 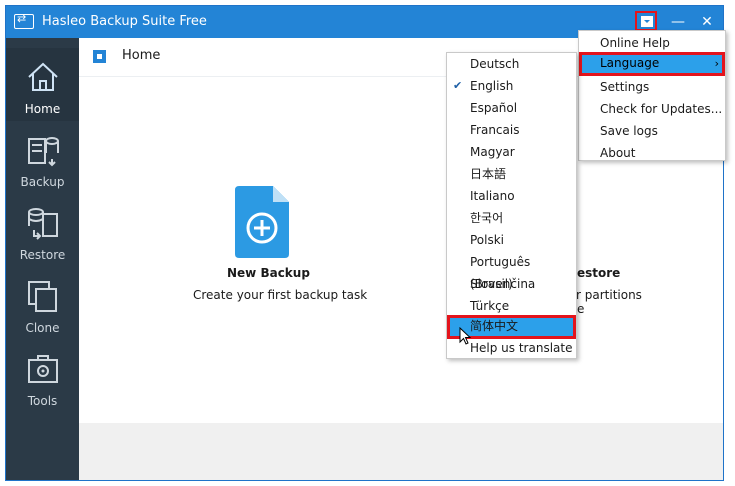 I want to click on submenu-arrow-icon: ›, so click(x=716, y=63).